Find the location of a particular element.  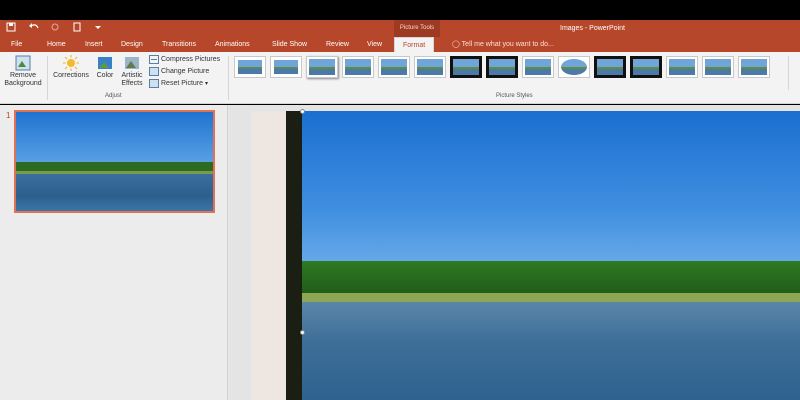

color-button: Color is located at coordinates (105, 67).